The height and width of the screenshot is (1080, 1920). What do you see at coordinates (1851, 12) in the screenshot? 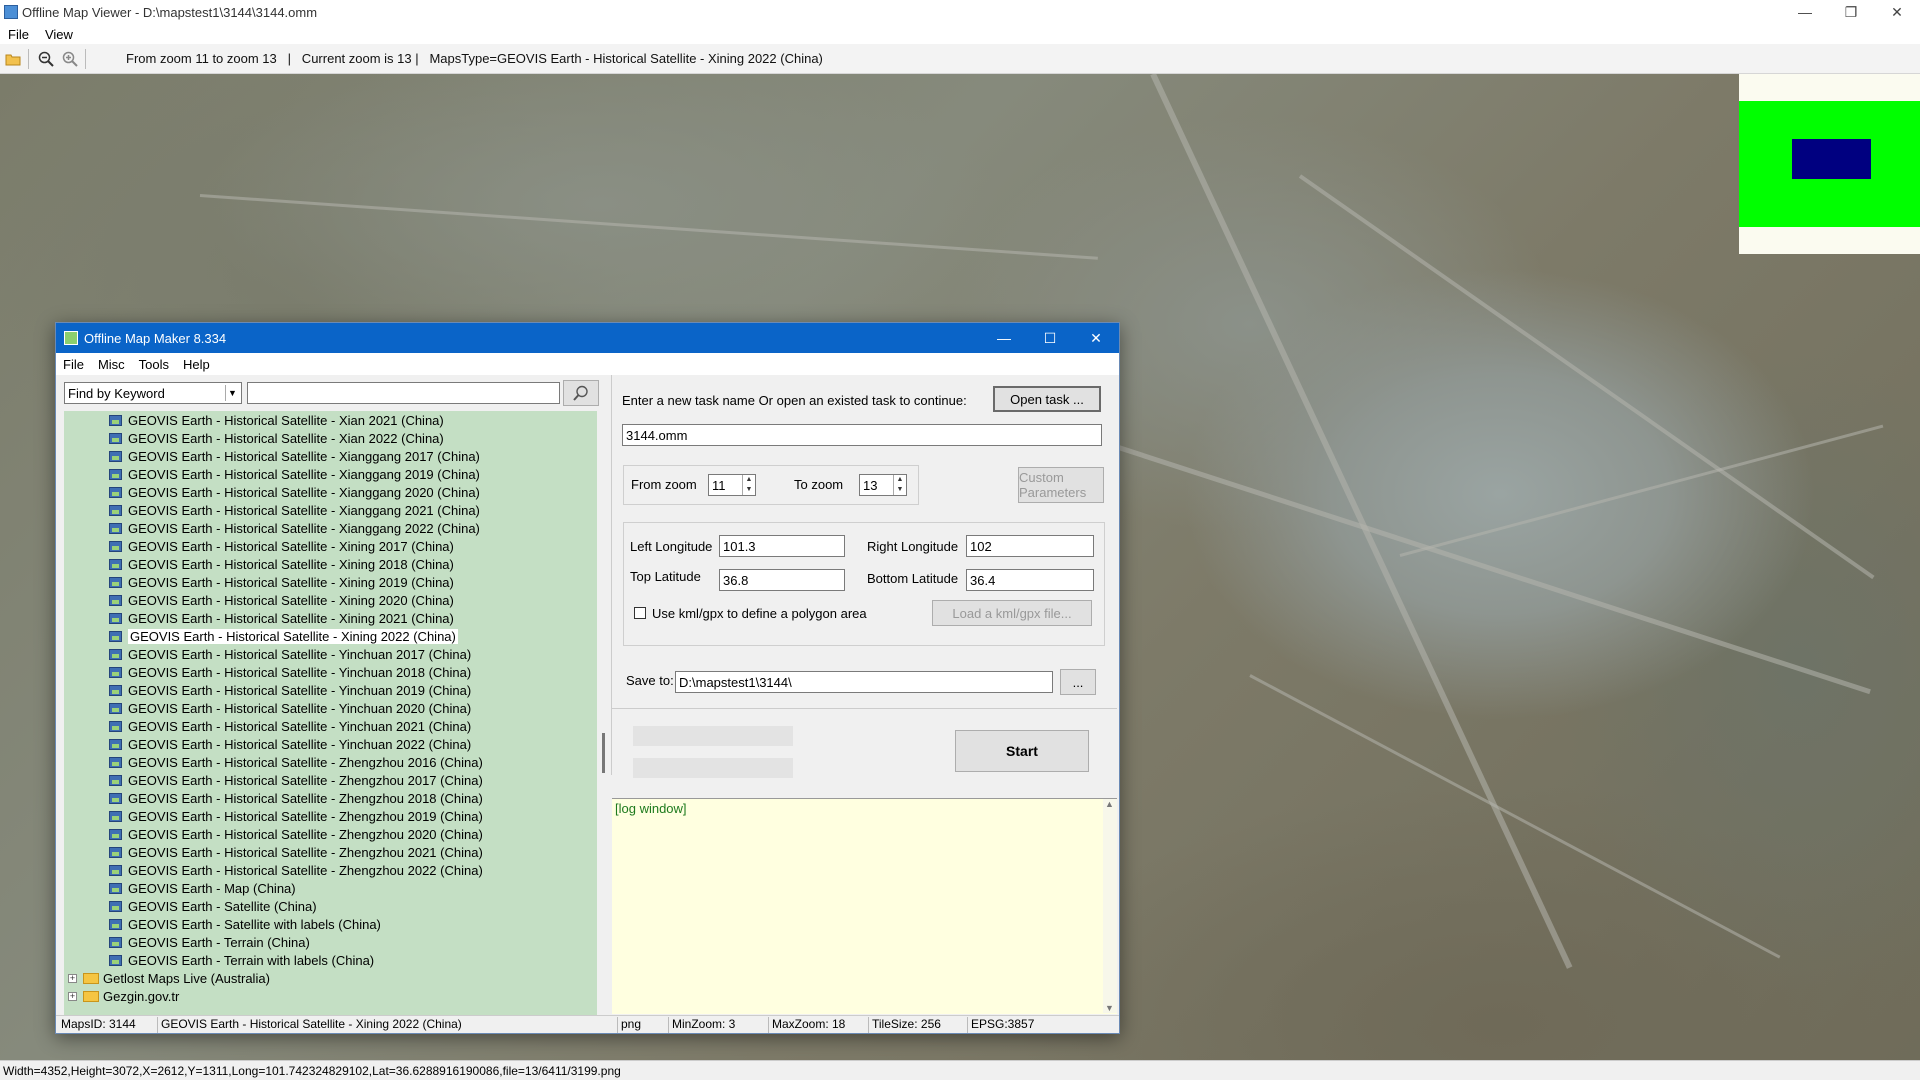
I see `maximize-button: ❐` at bounding box center [1851, 12].